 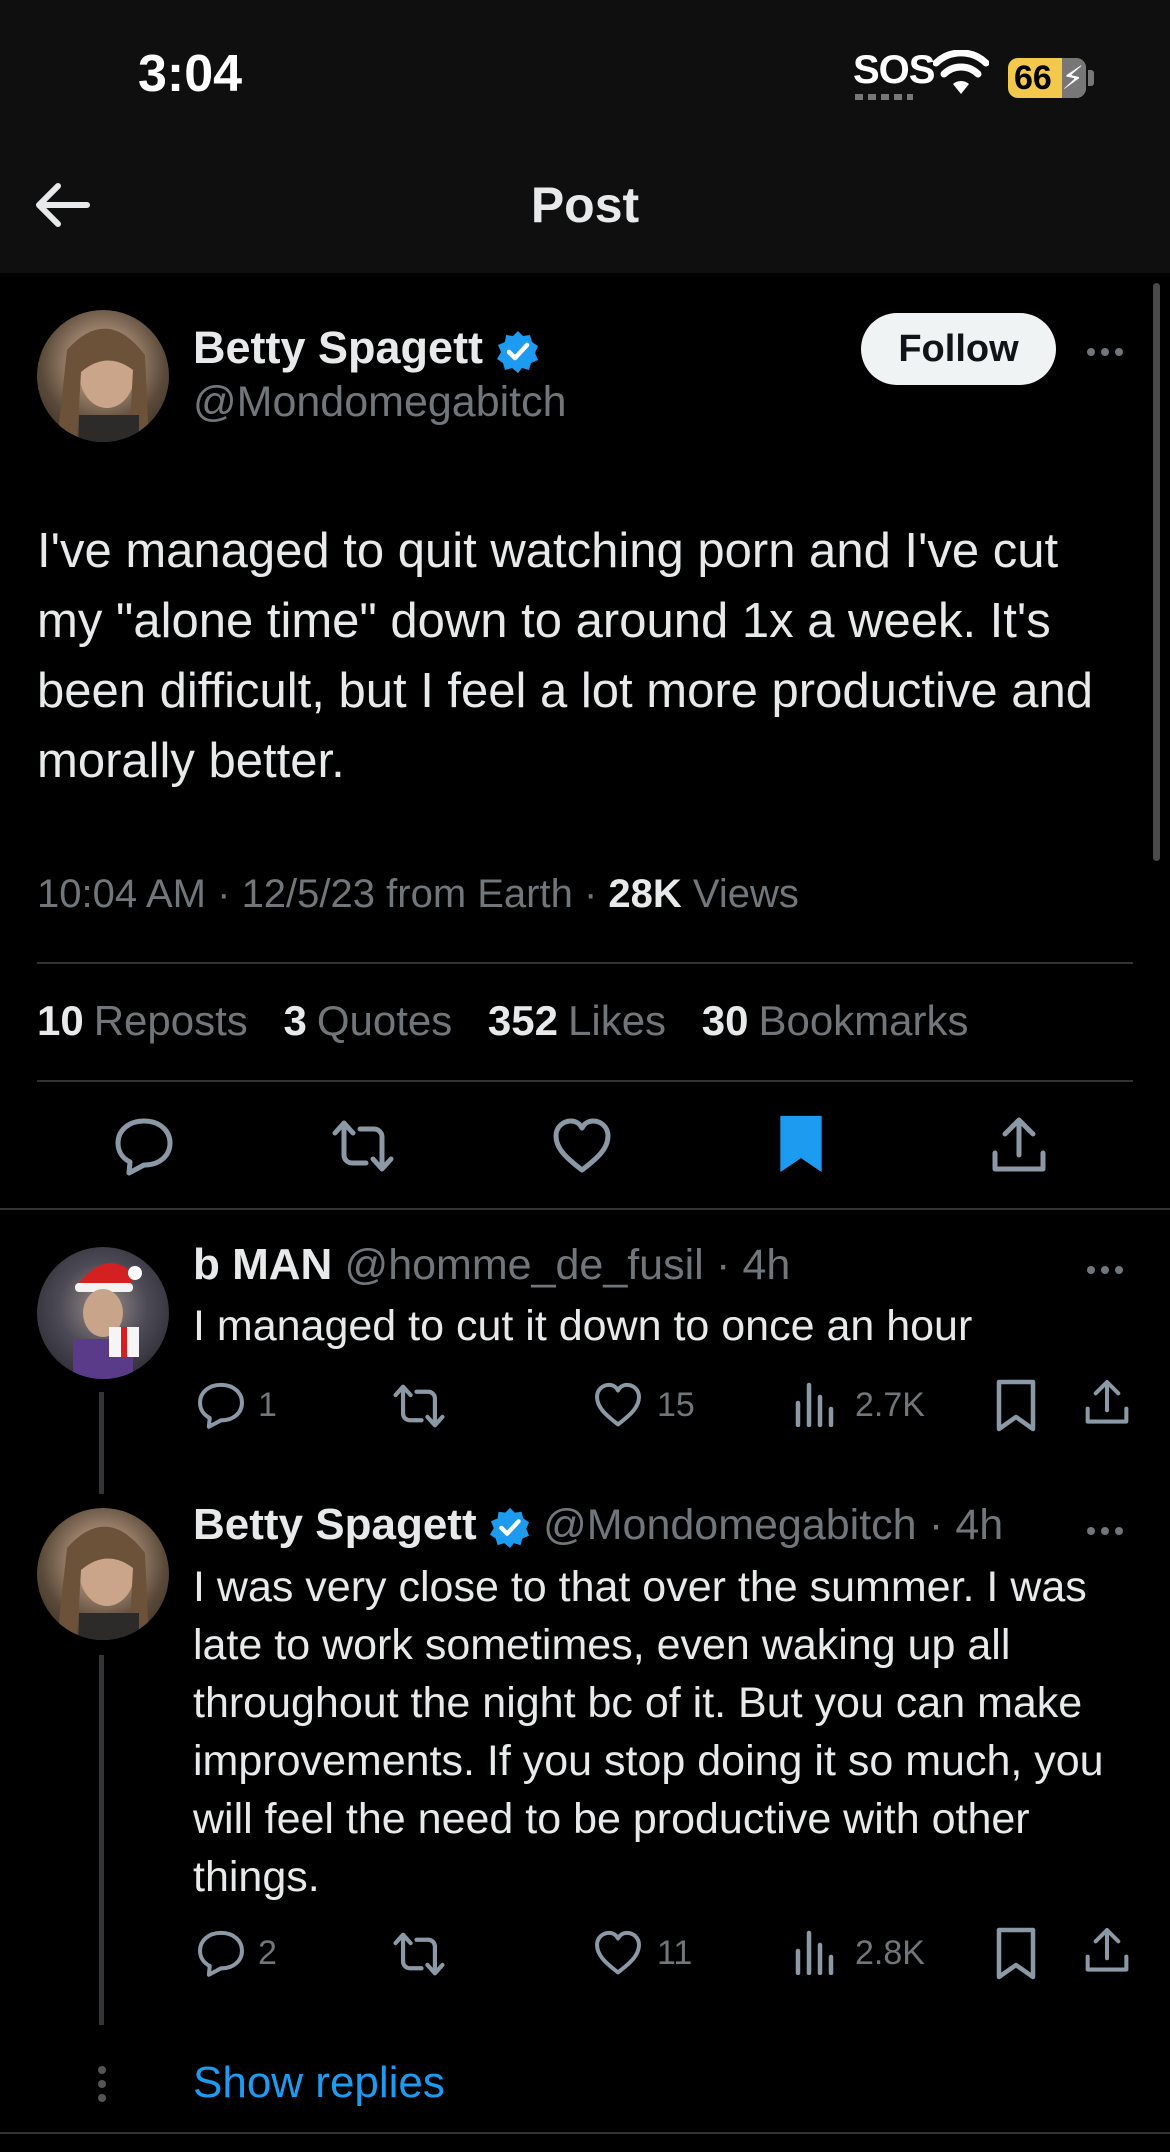 I want to click on status-time: 3:04, so click(x=190, y=74).